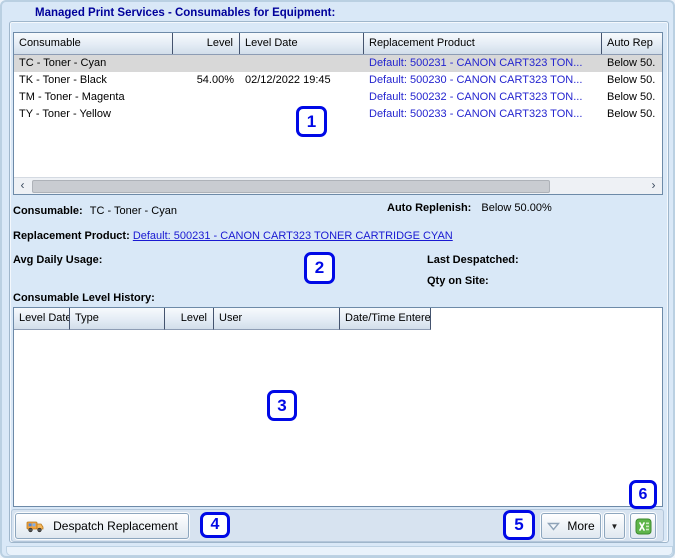 The image size is (675, 558). What do you see at coordinates (469, 208) in the screenshot?
I see `auto-replenish-label: Auto Replenish: Below 50.00%` at bounding box center [469, 208].